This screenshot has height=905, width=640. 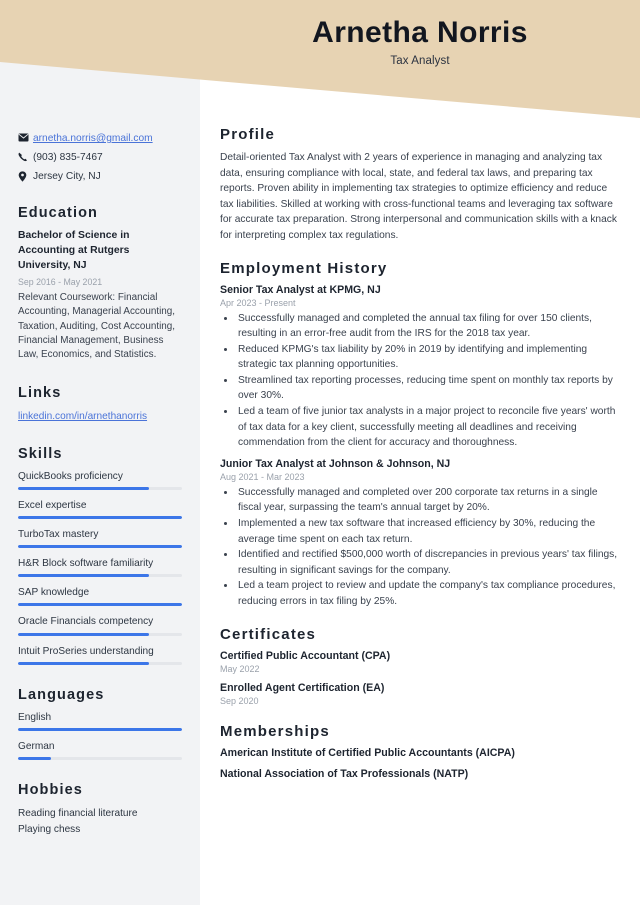 I want to click on skill-item: QuickBooks proficiency, so click(x=100, y=480).